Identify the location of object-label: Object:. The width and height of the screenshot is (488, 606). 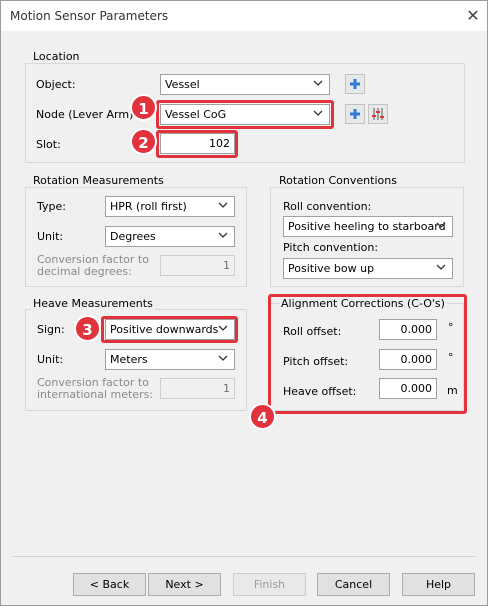
(56, 84).